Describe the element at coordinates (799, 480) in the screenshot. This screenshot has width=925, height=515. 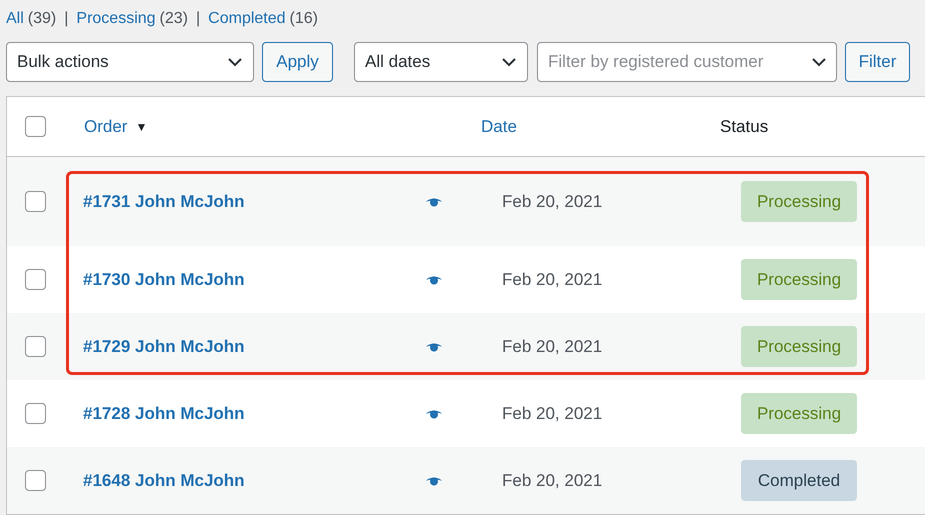
I see `status-badge: Completed` at that location.